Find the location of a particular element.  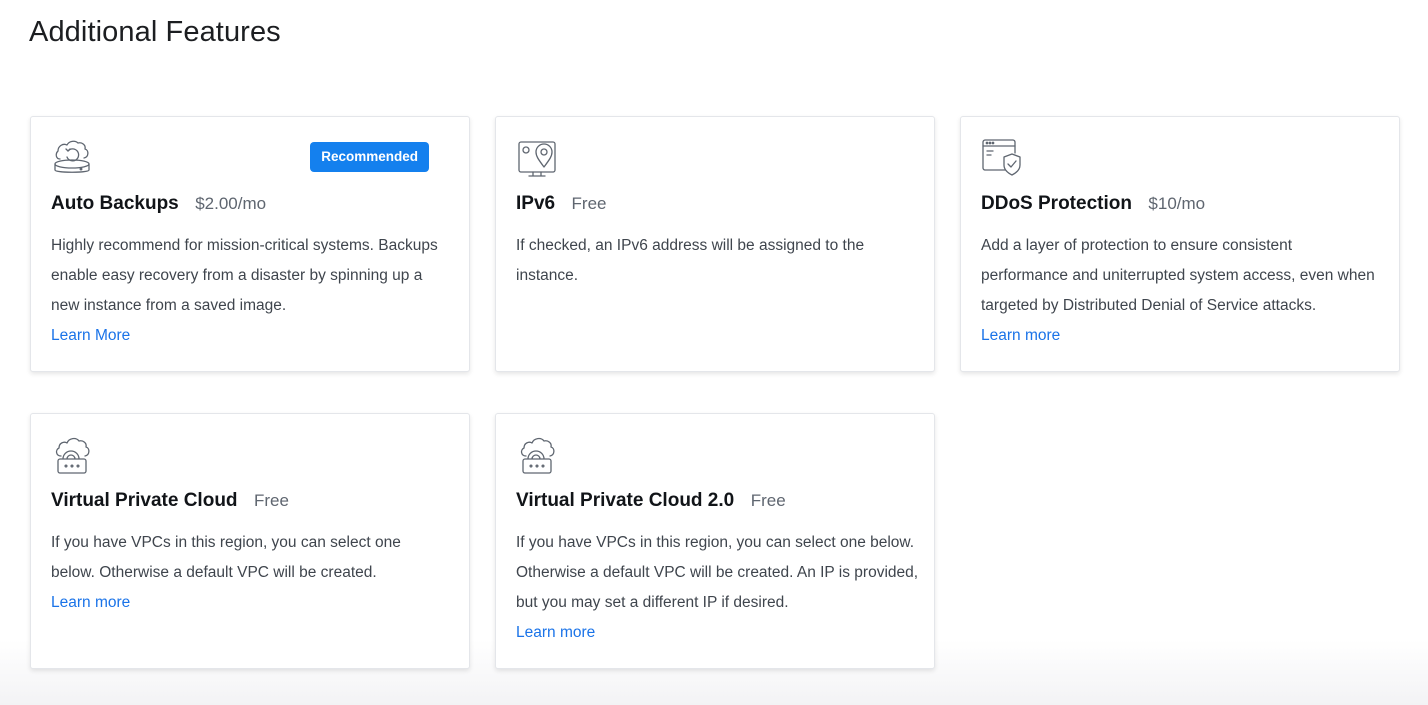

feature-header: IPv6 Free is located at coordinates (561, 204).